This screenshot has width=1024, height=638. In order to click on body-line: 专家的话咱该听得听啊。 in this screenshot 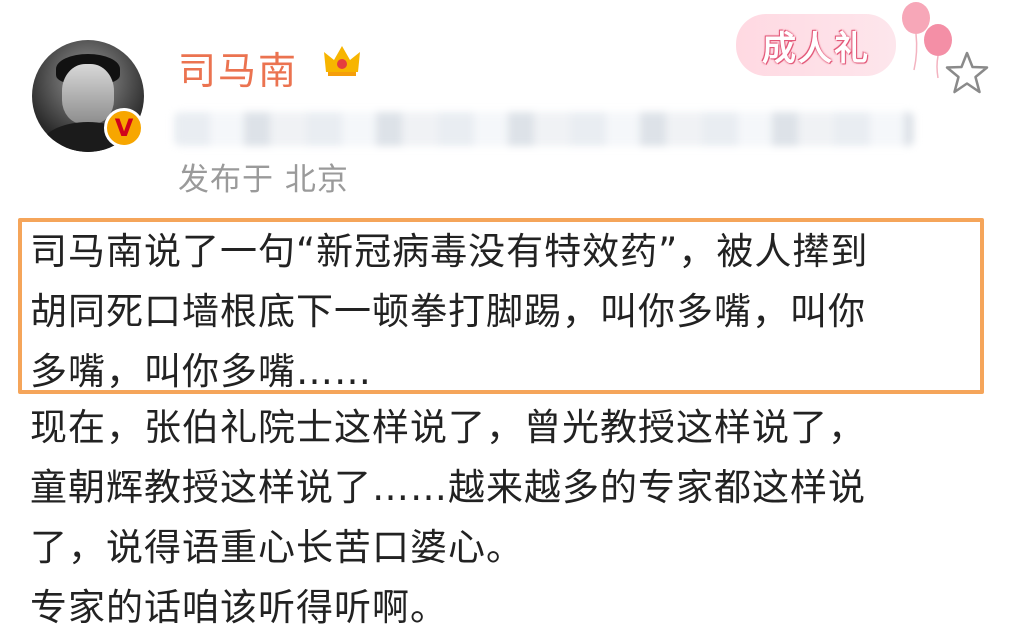, I will do `click(239, 607)`.